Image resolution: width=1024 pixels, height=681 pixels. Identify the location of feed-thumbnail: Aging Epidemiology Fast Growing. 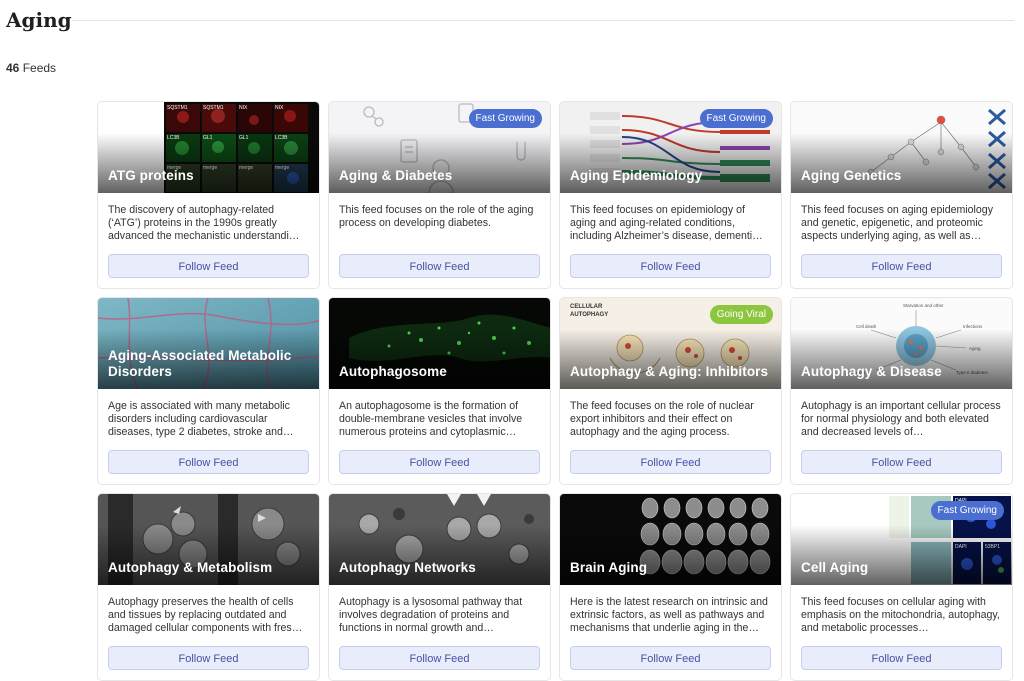
(670, 147).